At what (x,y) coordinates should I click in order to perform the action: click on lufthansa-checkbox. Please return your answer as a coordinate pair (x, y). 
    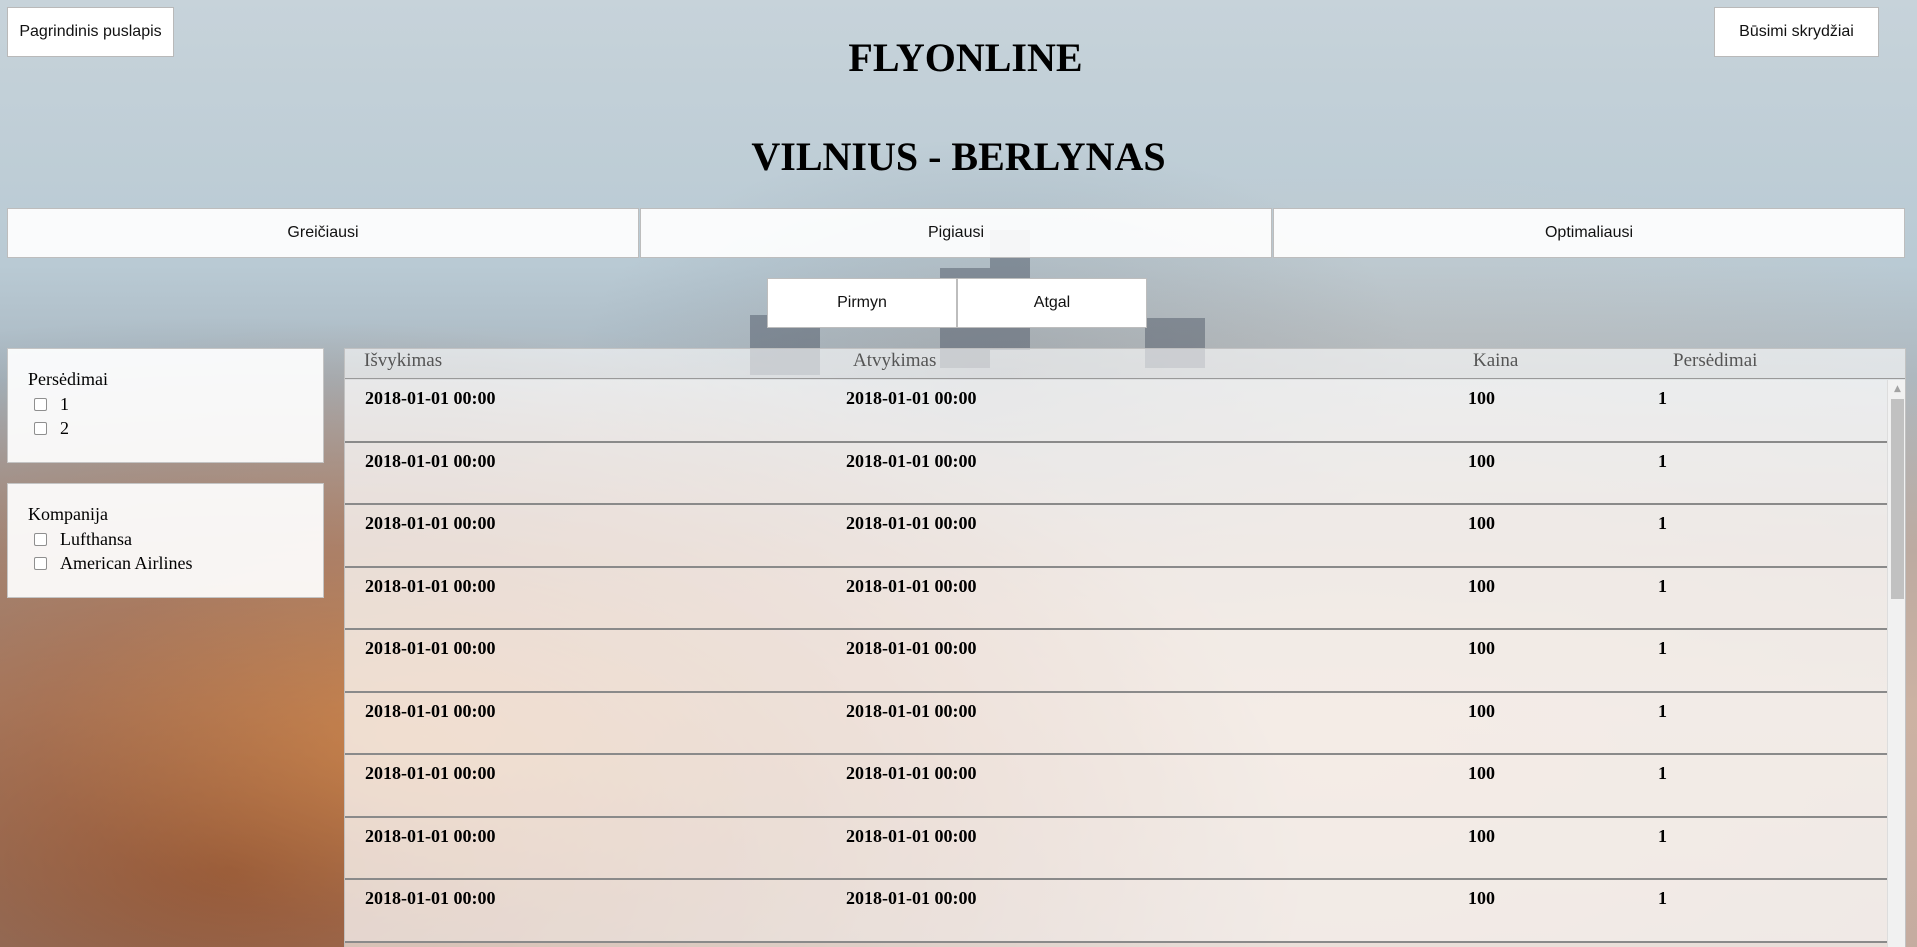
    Looking at the image, I should click on (40, 539).